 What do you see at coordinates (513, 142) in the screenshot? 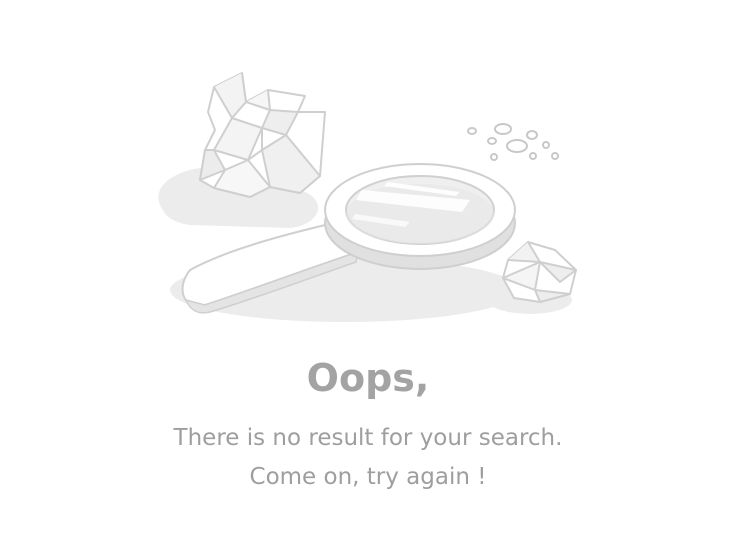
I see `crumbs-icon` at bounding box center [513, 142].